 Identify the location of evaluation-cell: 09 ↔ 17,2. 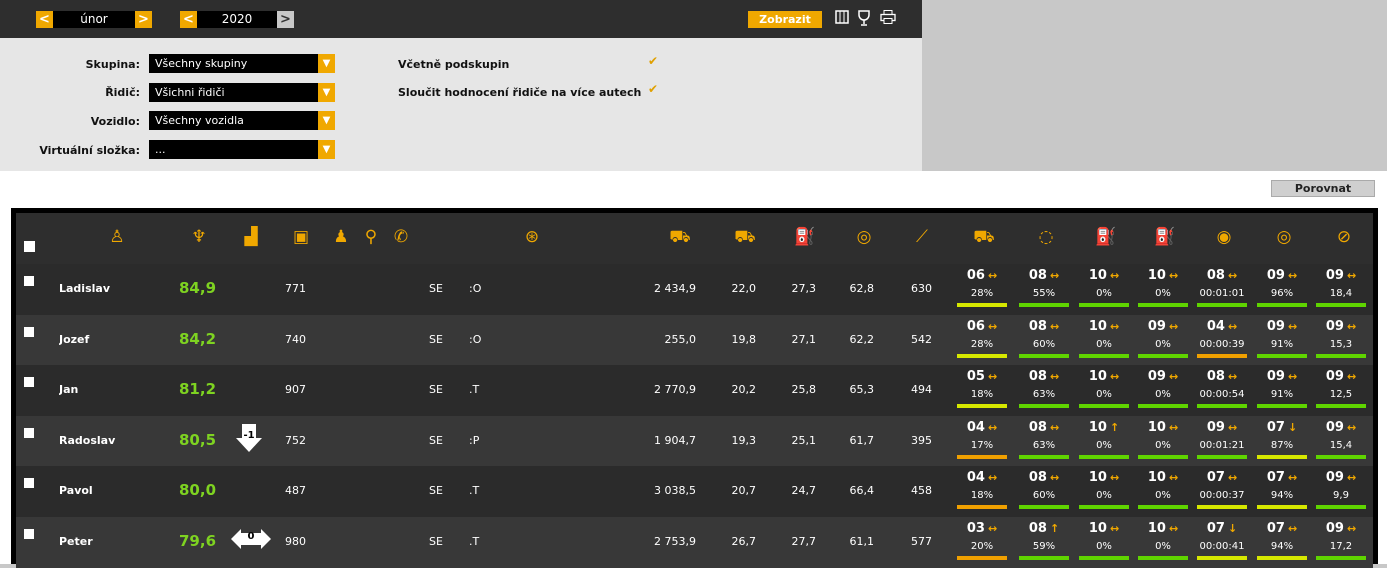
(1341, 542).